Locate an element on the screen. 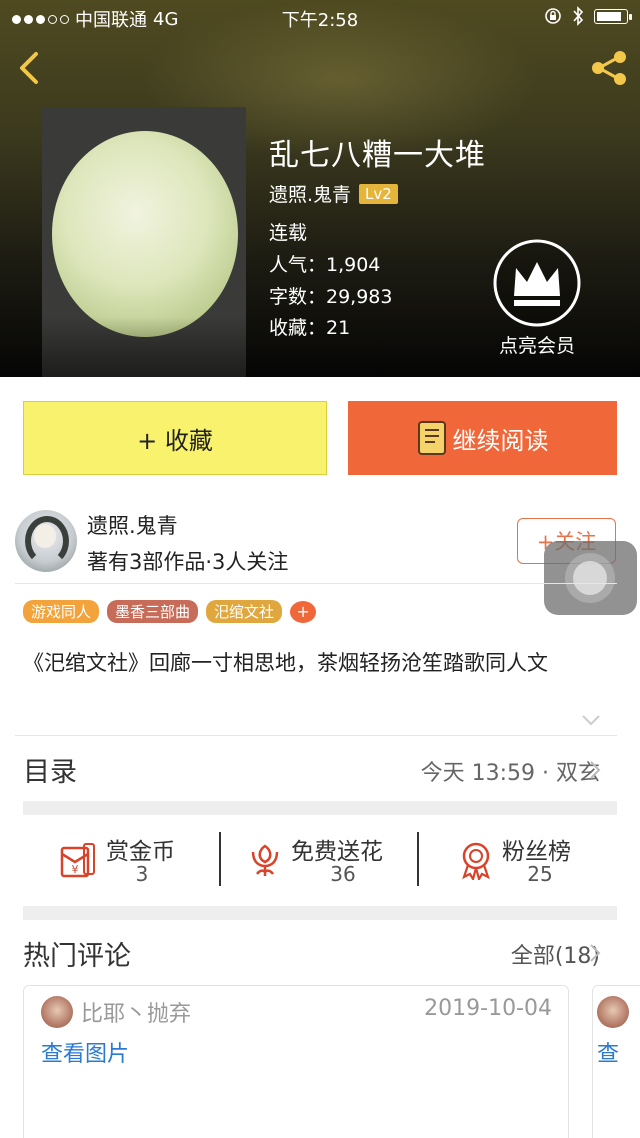 This screenshot has height=1138, width=640. book-word-count: 字数：29,983 is located at coordinates (331, 297).